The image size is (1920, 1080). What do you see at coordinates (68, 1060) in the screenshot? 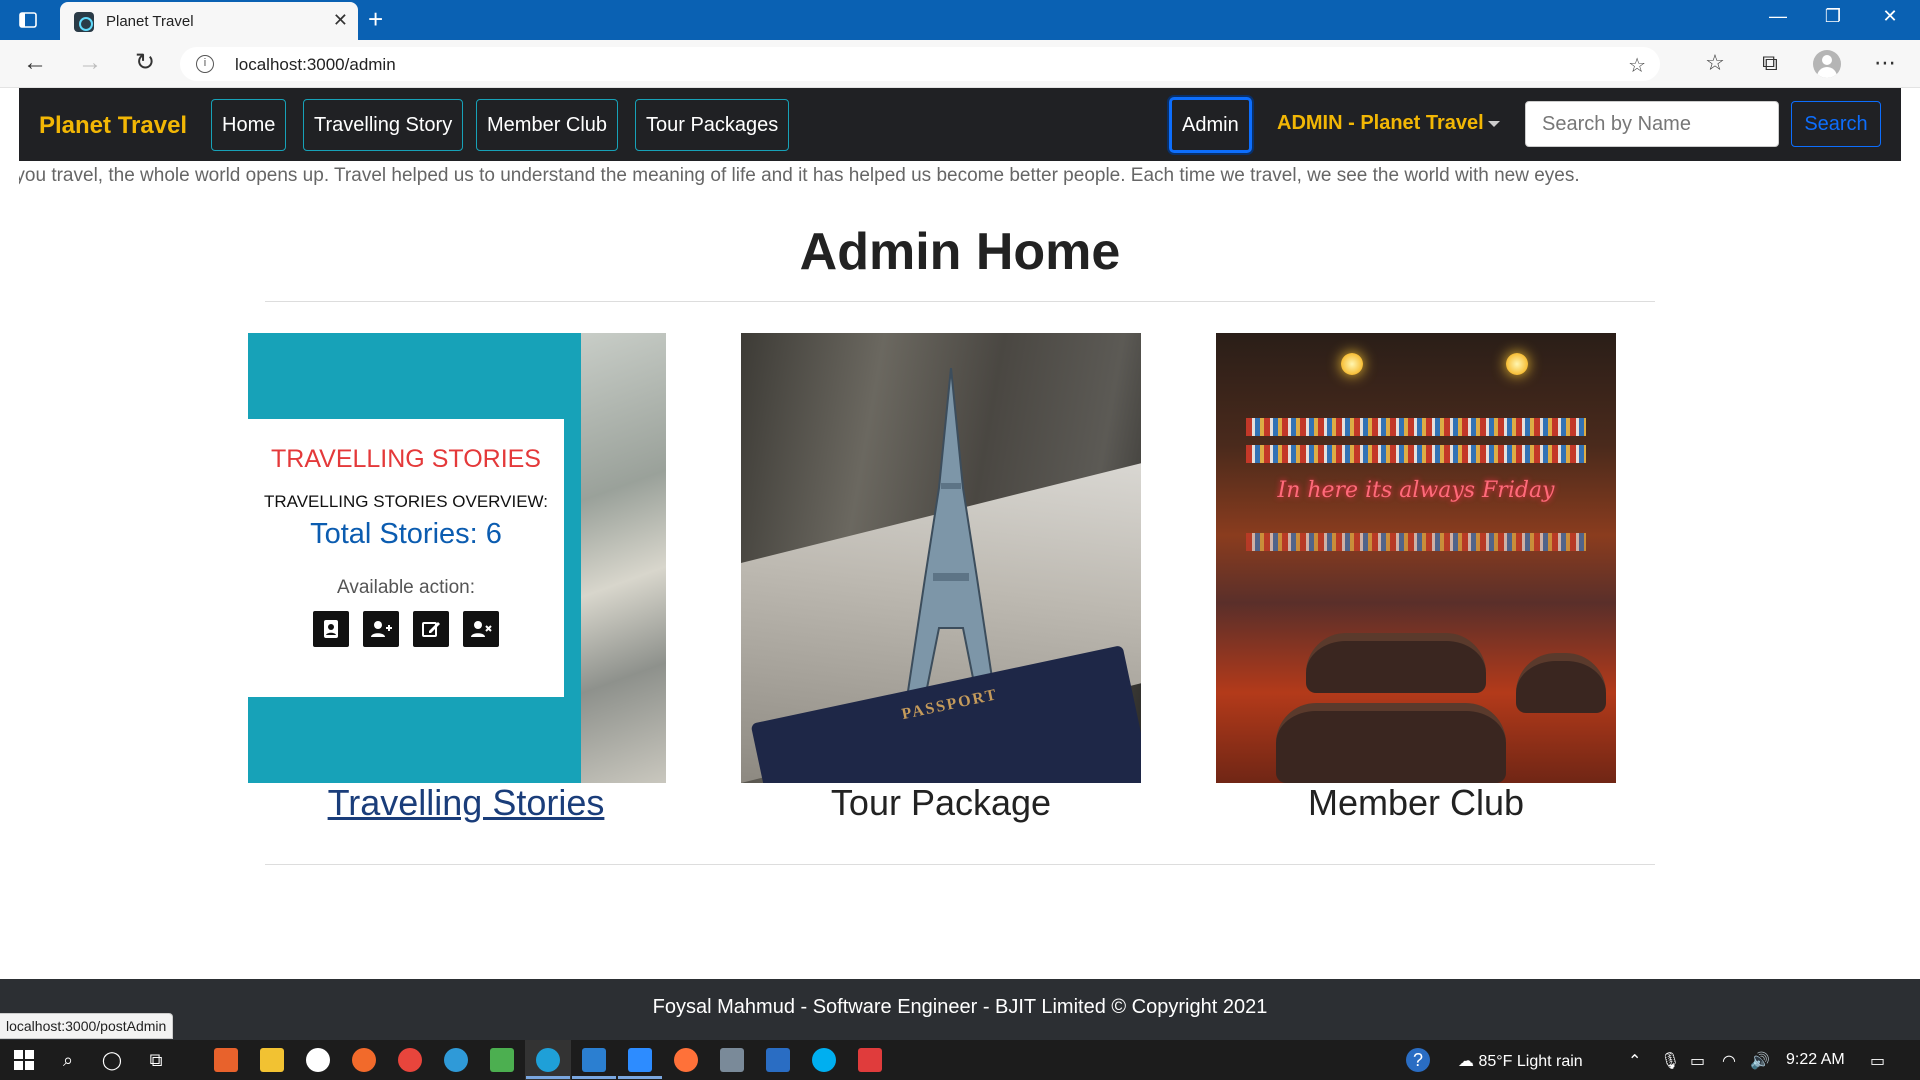
I see `search-icon: ⌕` at bounding box center [68, 1060].